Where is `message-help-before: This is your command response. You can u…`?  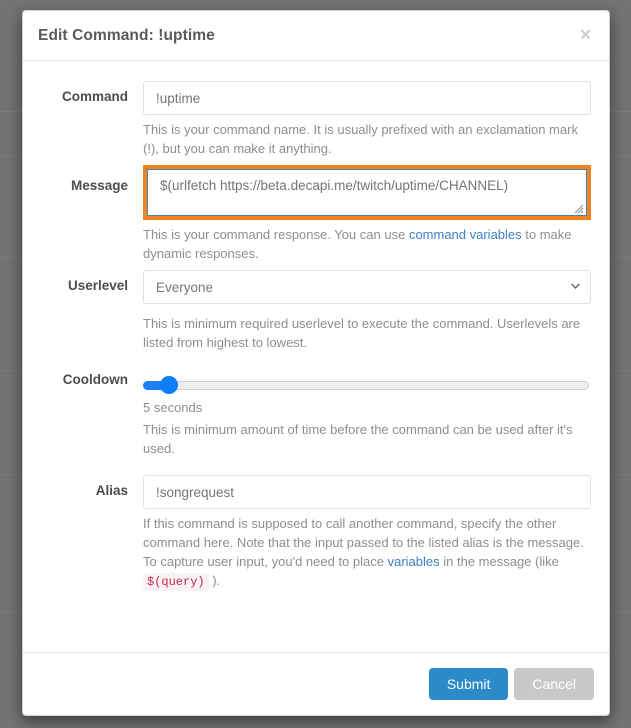 message-help-before: This is your command response. You can u… is located at coordinates (276, 234).